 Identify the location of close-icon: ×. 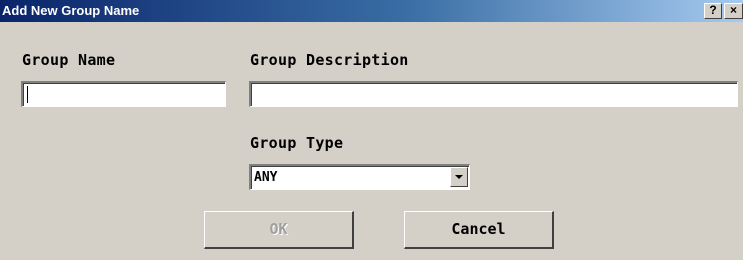
(733, 10).